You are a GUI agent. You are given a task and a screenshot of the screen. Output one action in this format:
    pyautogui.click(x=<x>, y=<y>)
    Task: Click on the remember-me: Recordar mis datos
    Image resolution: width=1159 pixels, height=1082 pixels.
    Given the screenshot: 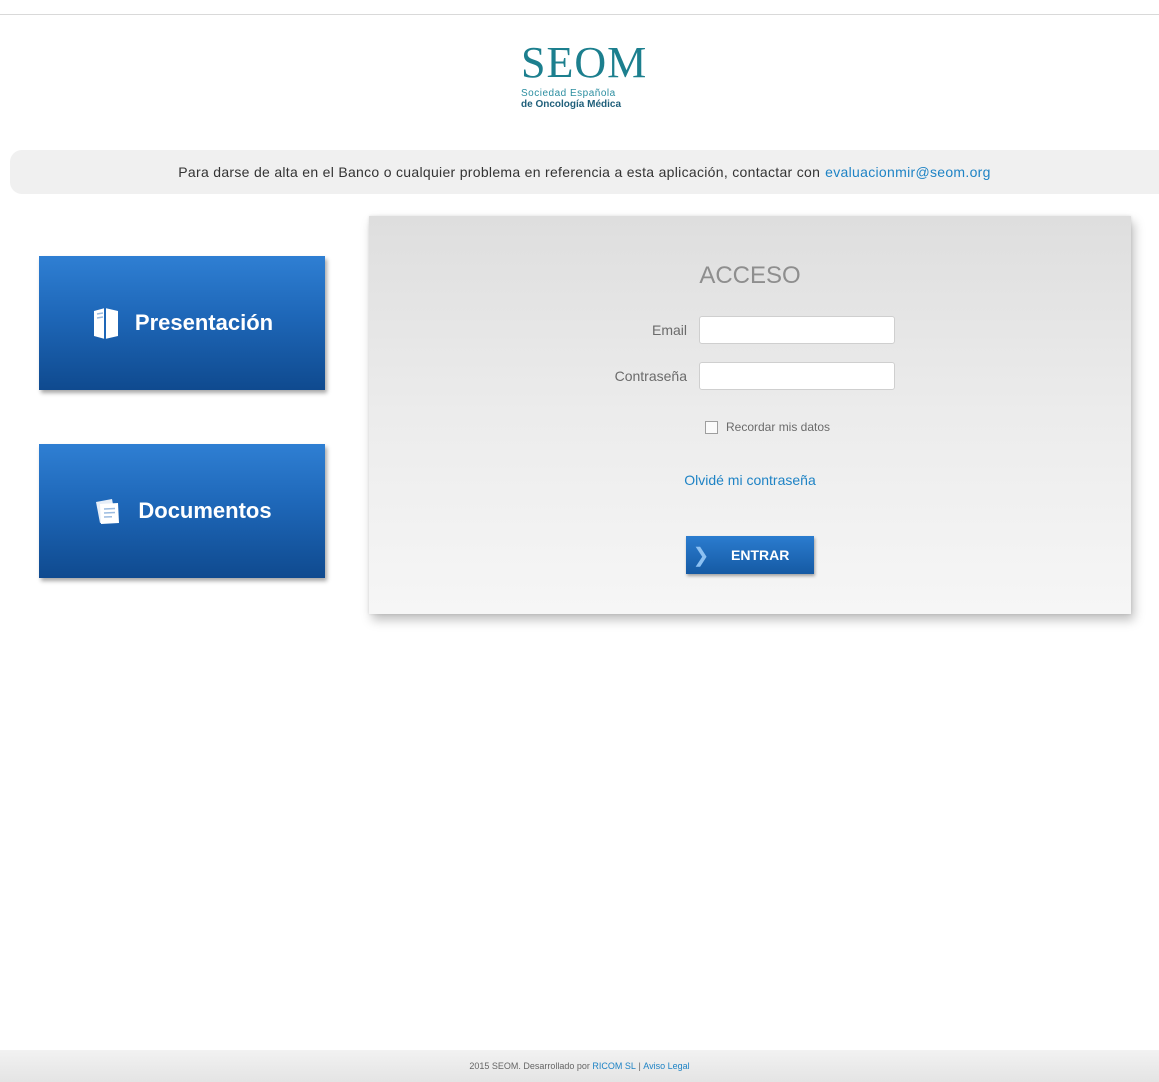 What is the action you would take?
    pyautogui.click(x=767, y=427)
    